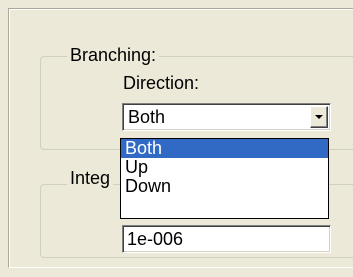  Describe the element at coordinates (224, 167) in the screenshot. I see `dropdown-option-up: Up` at that location.